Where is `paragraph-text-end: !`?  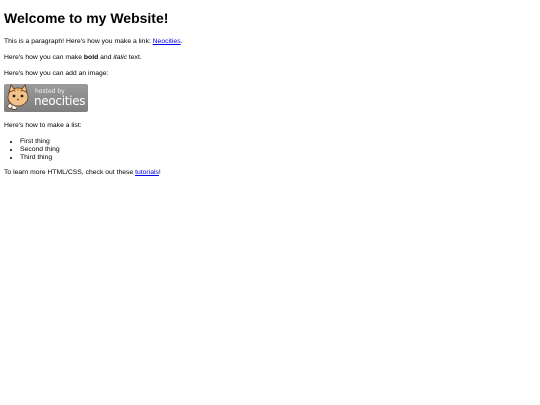
paragraph-text-end: ! is located at coordinates (159, 173).